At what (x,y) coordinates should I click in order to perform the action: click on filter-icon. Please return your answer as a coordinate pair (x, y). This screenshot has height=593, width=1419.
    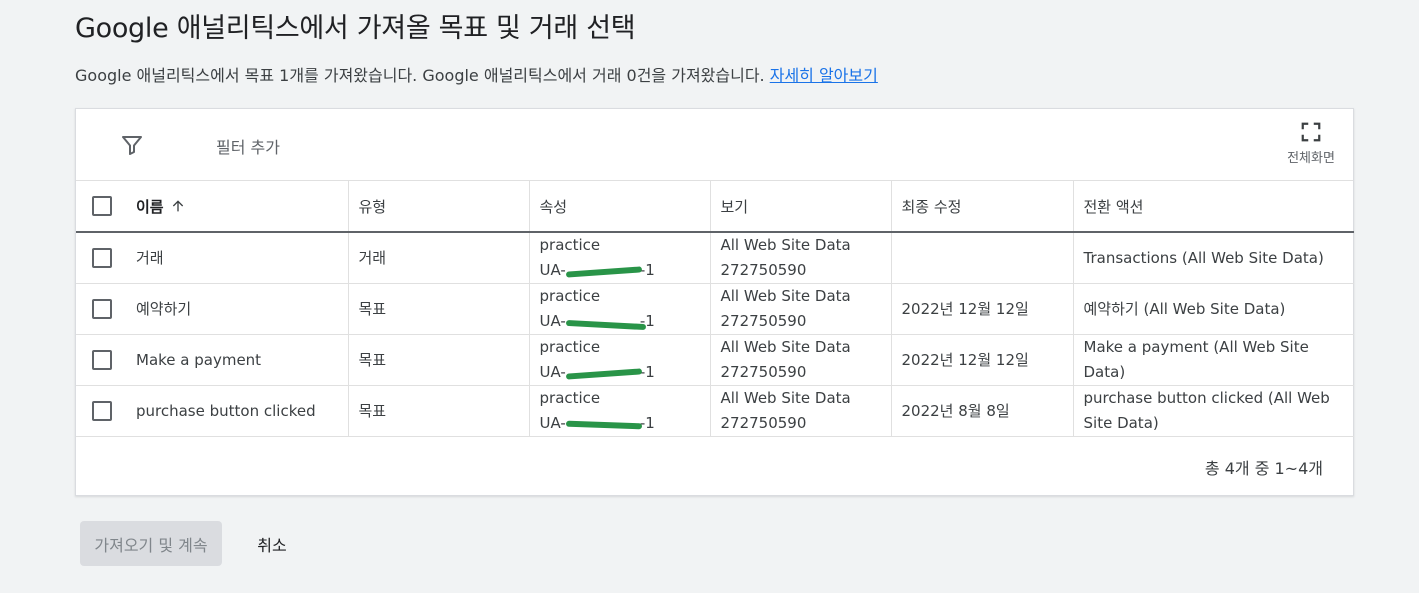
    Looking at the image, I should click on (132, 145).